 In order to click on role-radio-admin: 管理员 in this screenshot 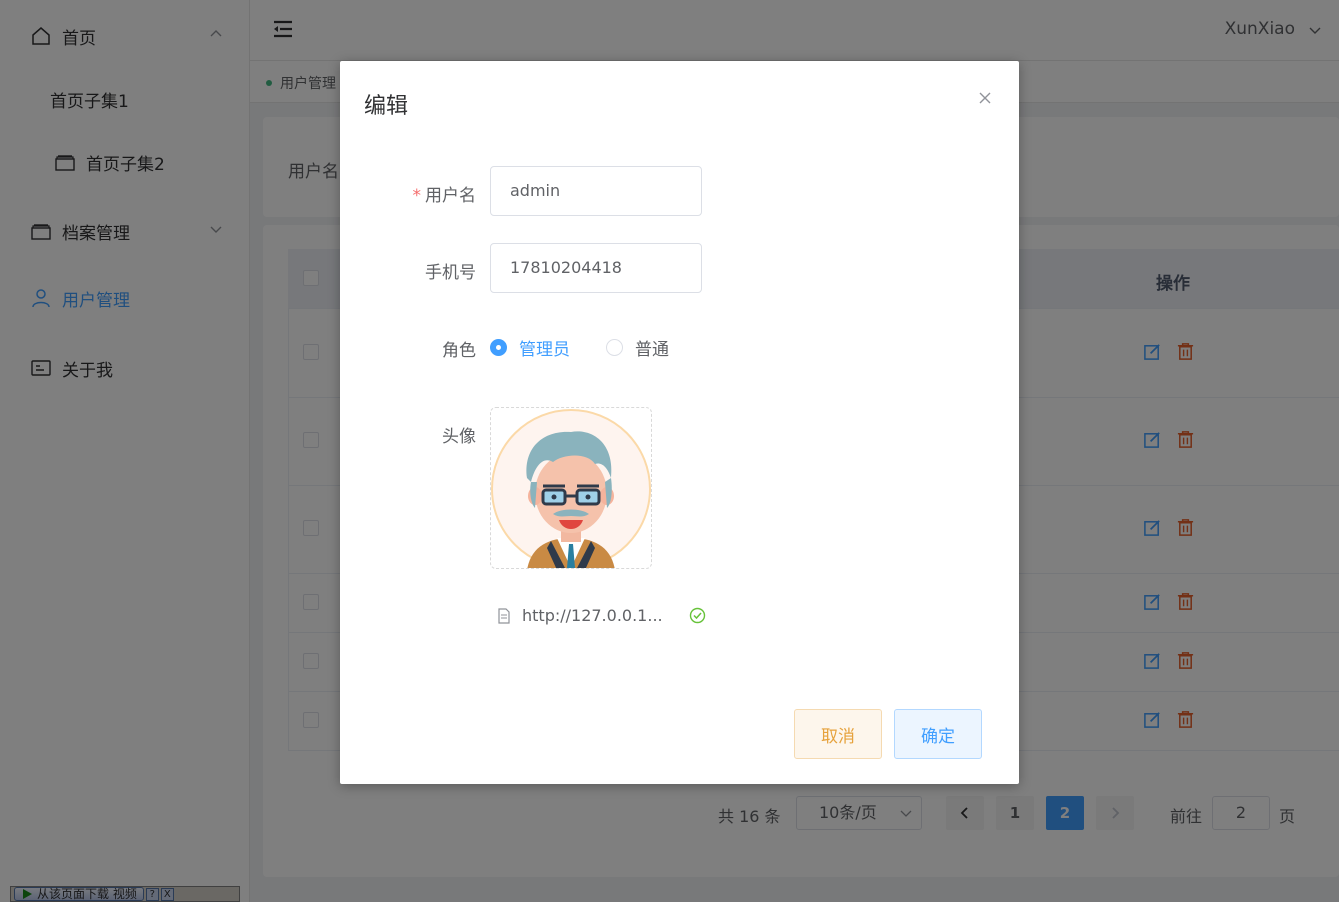, I will do `click(530, 347)`.